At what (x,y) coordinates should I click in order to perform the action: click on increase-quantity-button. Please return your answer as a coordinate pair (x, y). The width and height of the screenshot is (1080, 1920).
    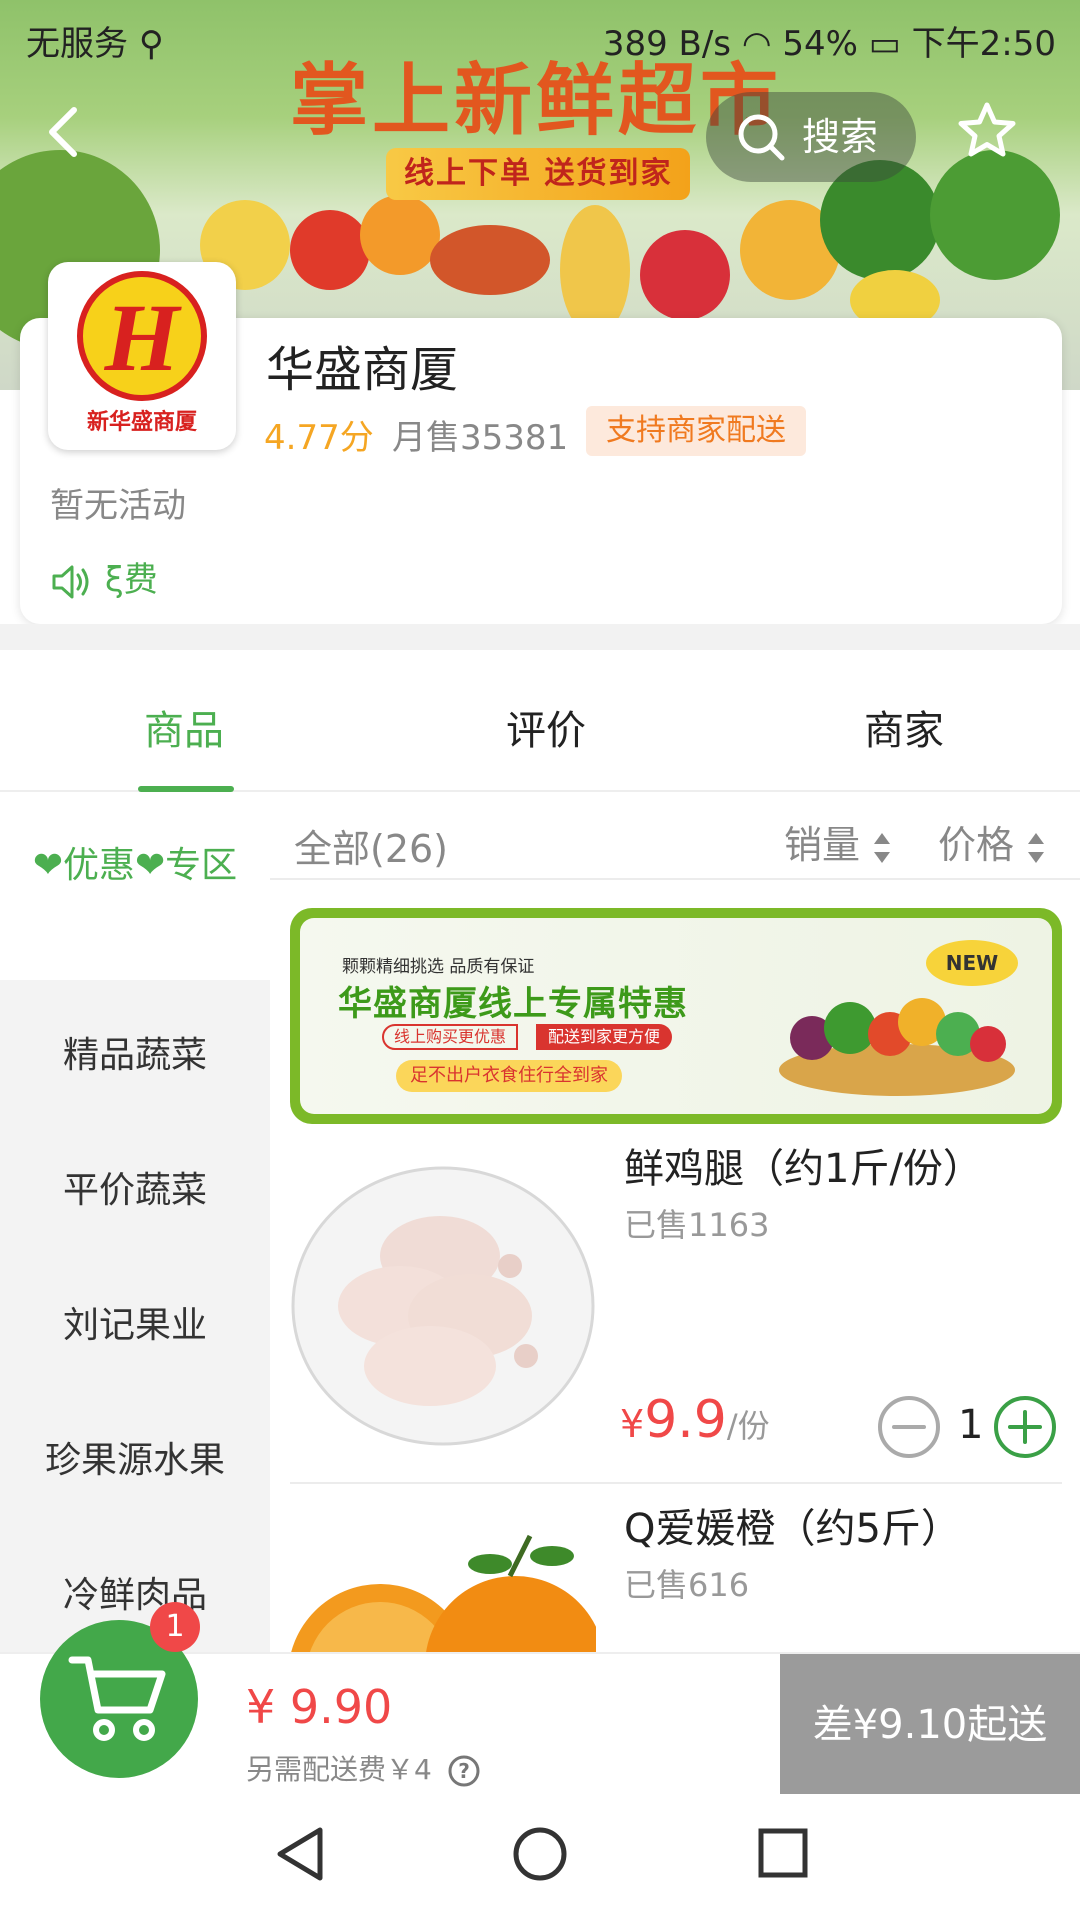
    Looking at the image, I should click on (1025, 1427).